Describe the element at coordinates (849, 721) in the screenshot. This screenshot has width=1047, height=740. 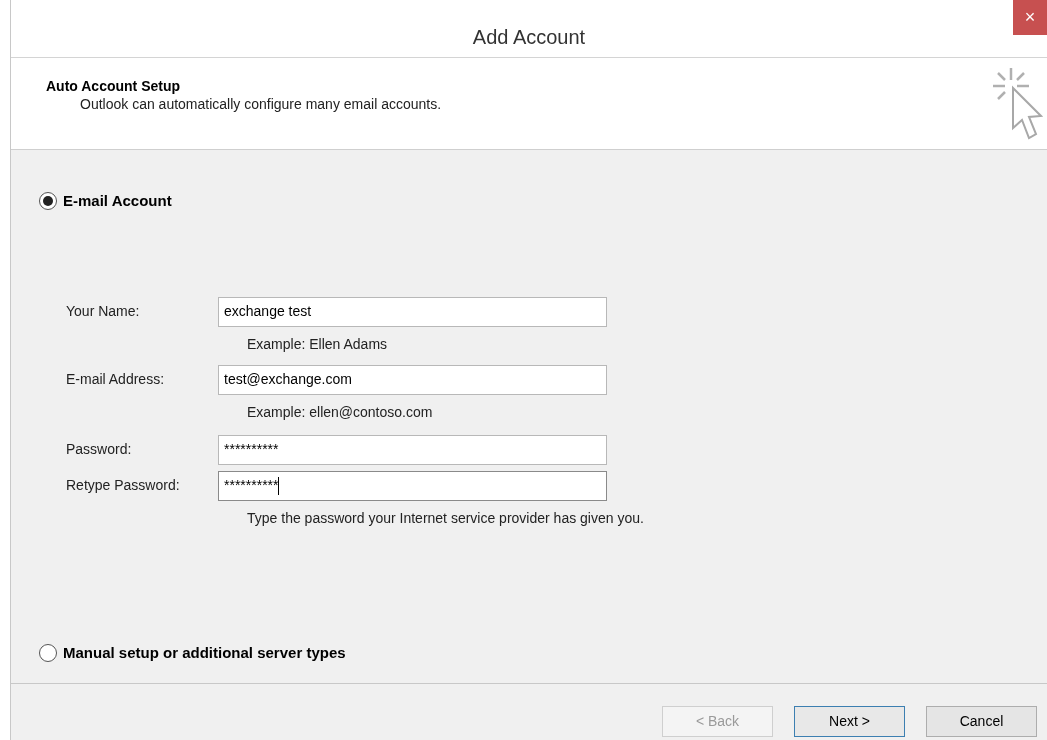
I see `dialog-button: Next >` at that location.